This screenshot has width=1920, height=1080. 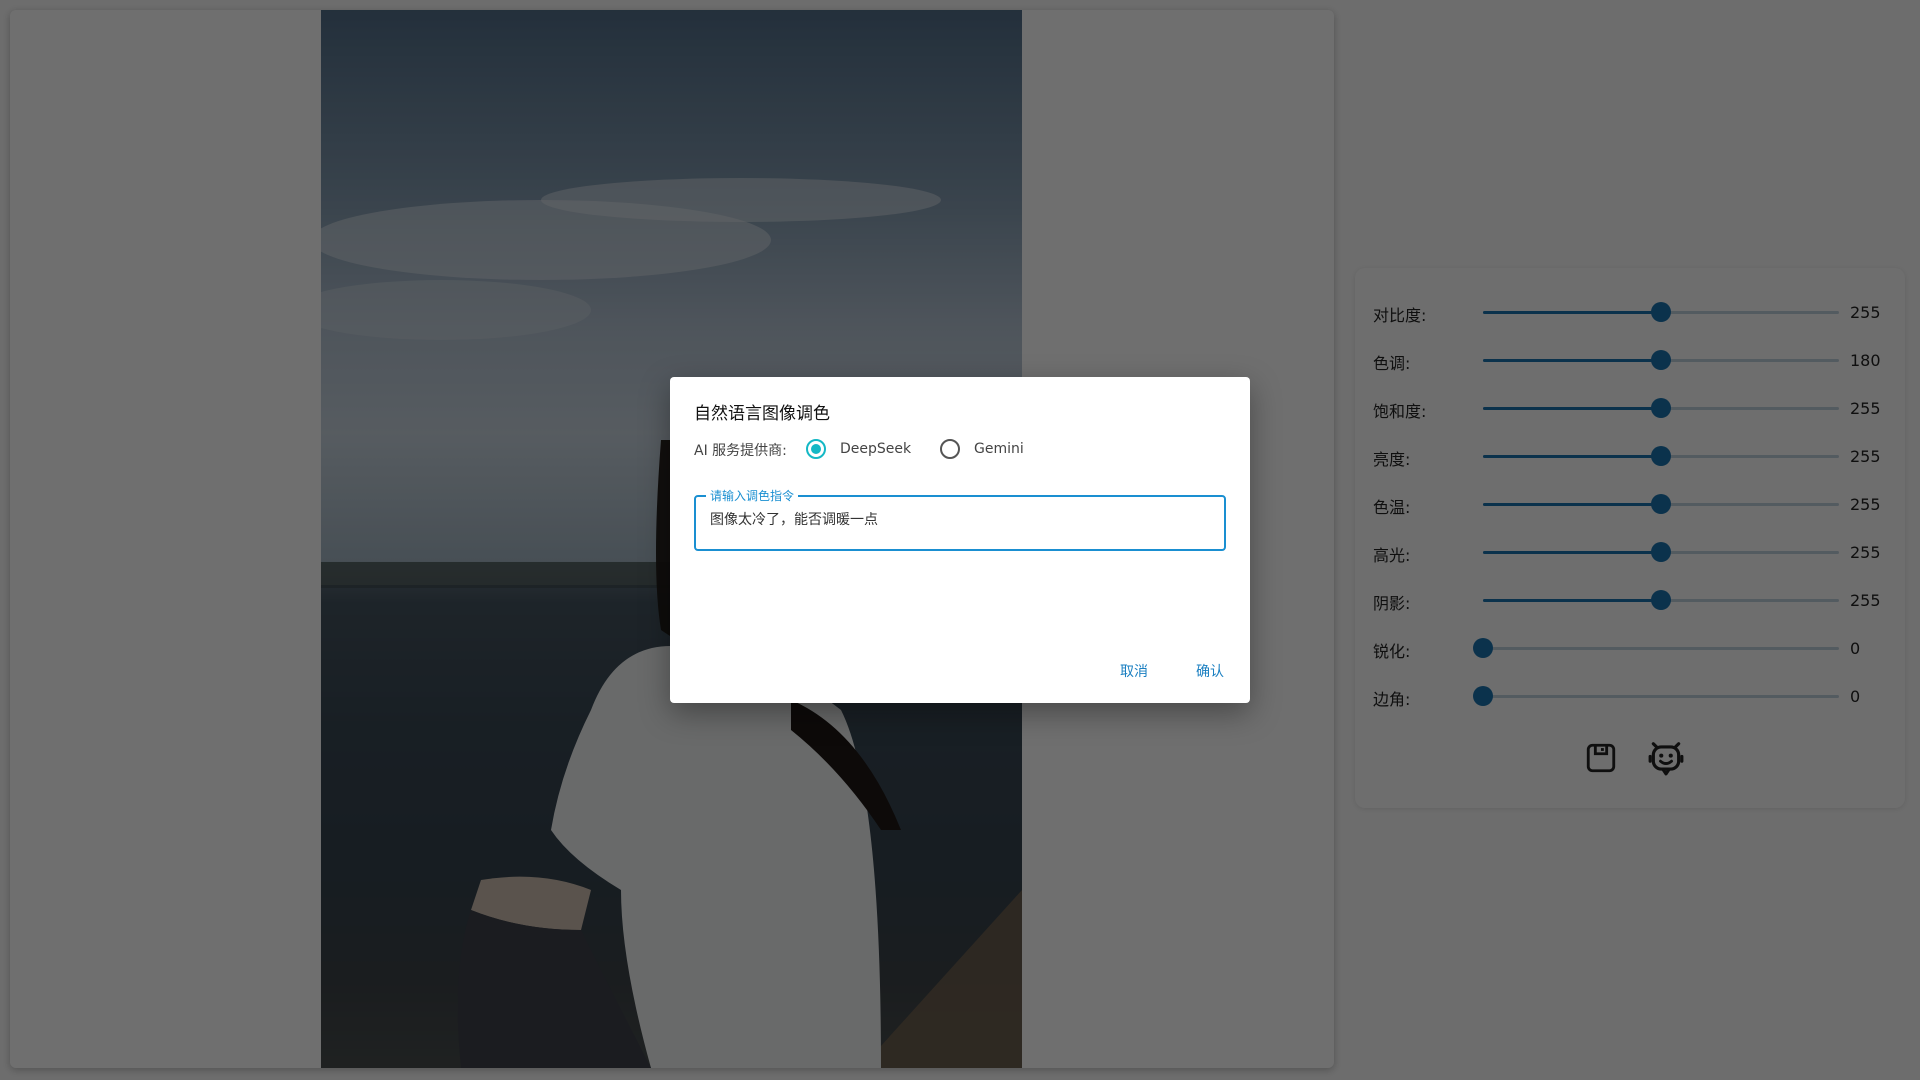 I want to click on radio-gemini: Gemini, so click(x=982, y=449).